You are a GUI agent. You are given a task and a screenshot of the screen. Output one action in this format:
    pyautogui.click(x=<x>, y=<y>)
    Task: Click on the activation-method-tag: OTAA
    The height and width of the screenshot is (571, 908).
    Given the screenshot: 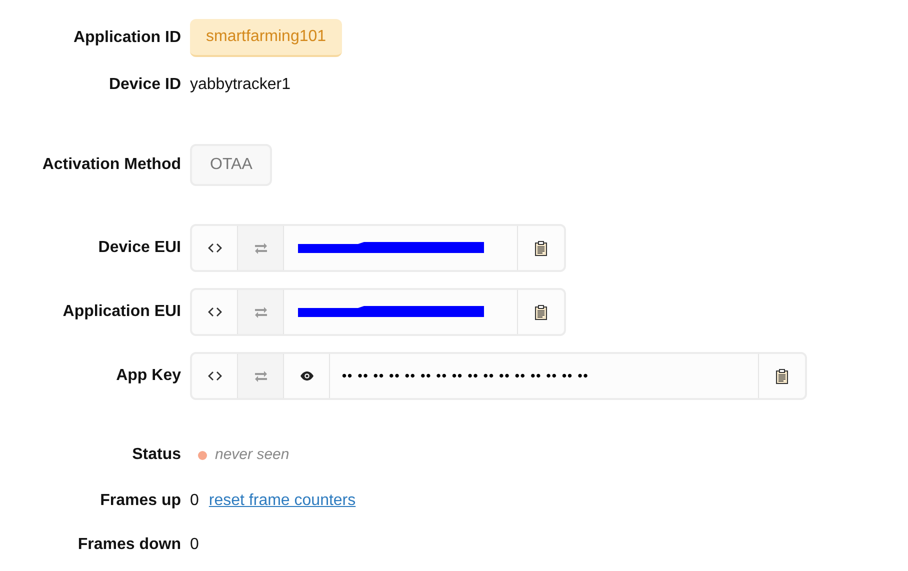 What is the action you would take?
    pyautogui.click(x=231, y=165)
    